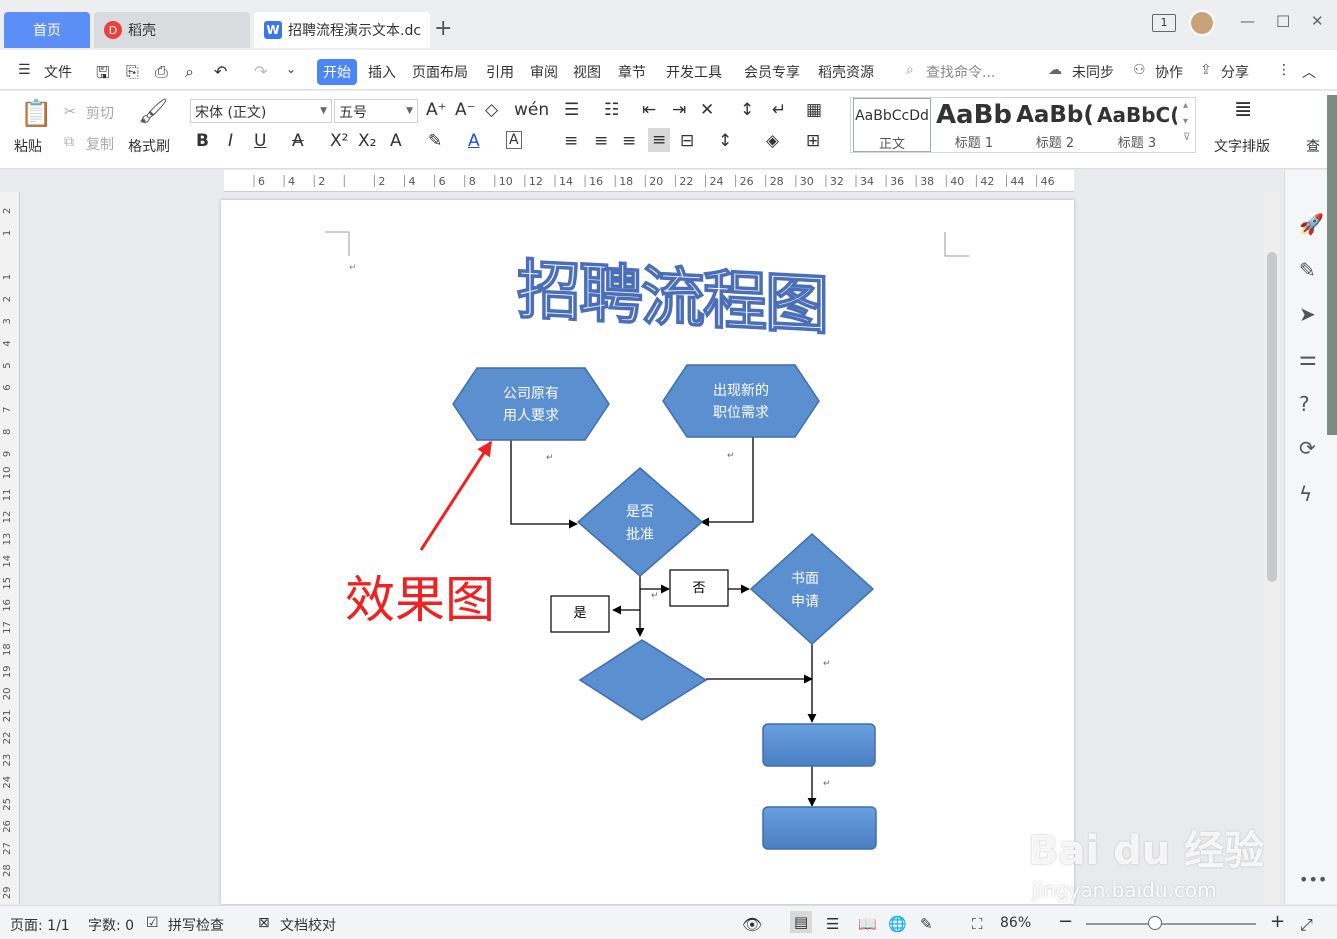 The image size is (1337, 939). I want to click on menu-chapter: 章节, so click(632, 72).